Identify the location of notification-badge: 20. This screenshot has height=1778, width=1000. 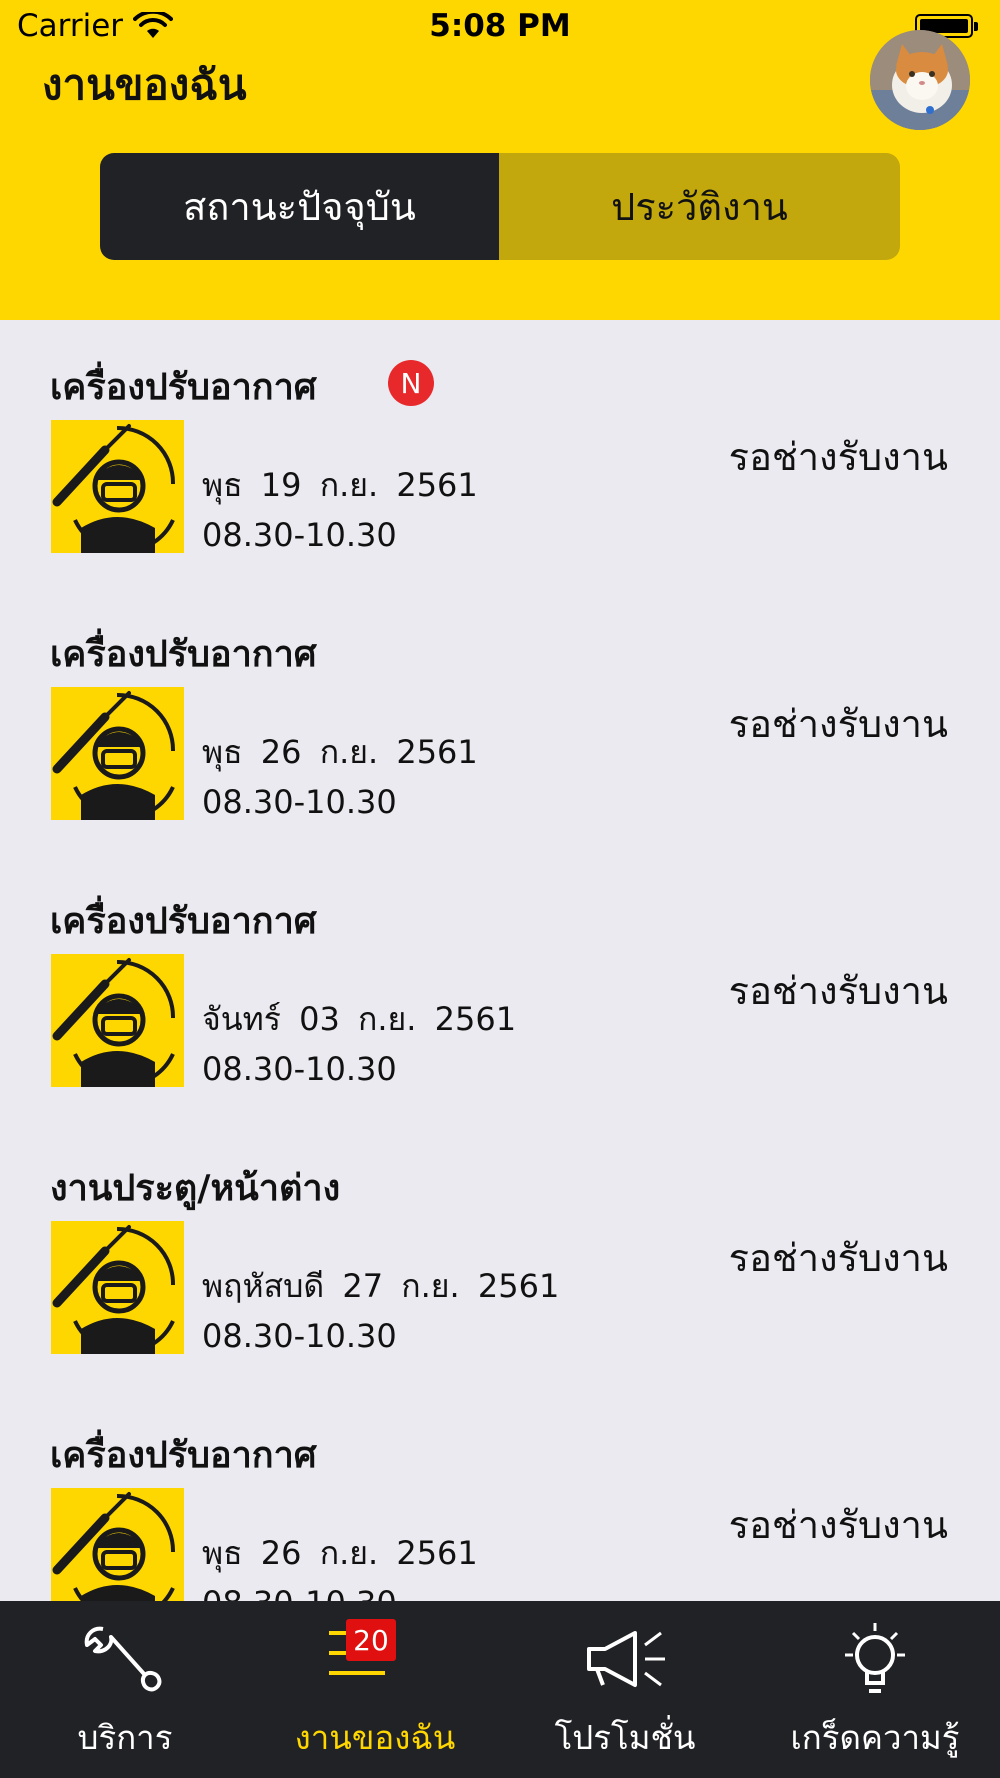
(371, 1640).